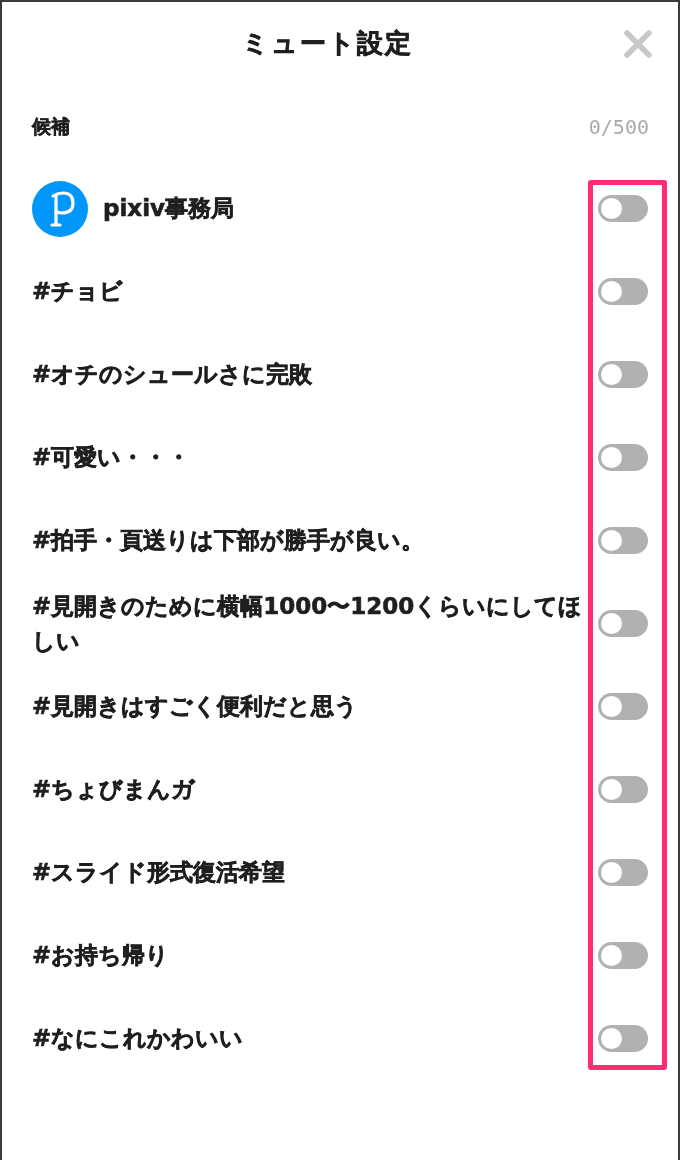 The image size is (680, 1160). Describe the element at coordinates (51, 127) in the screenshot. I see `section-label: 候補` at that location.